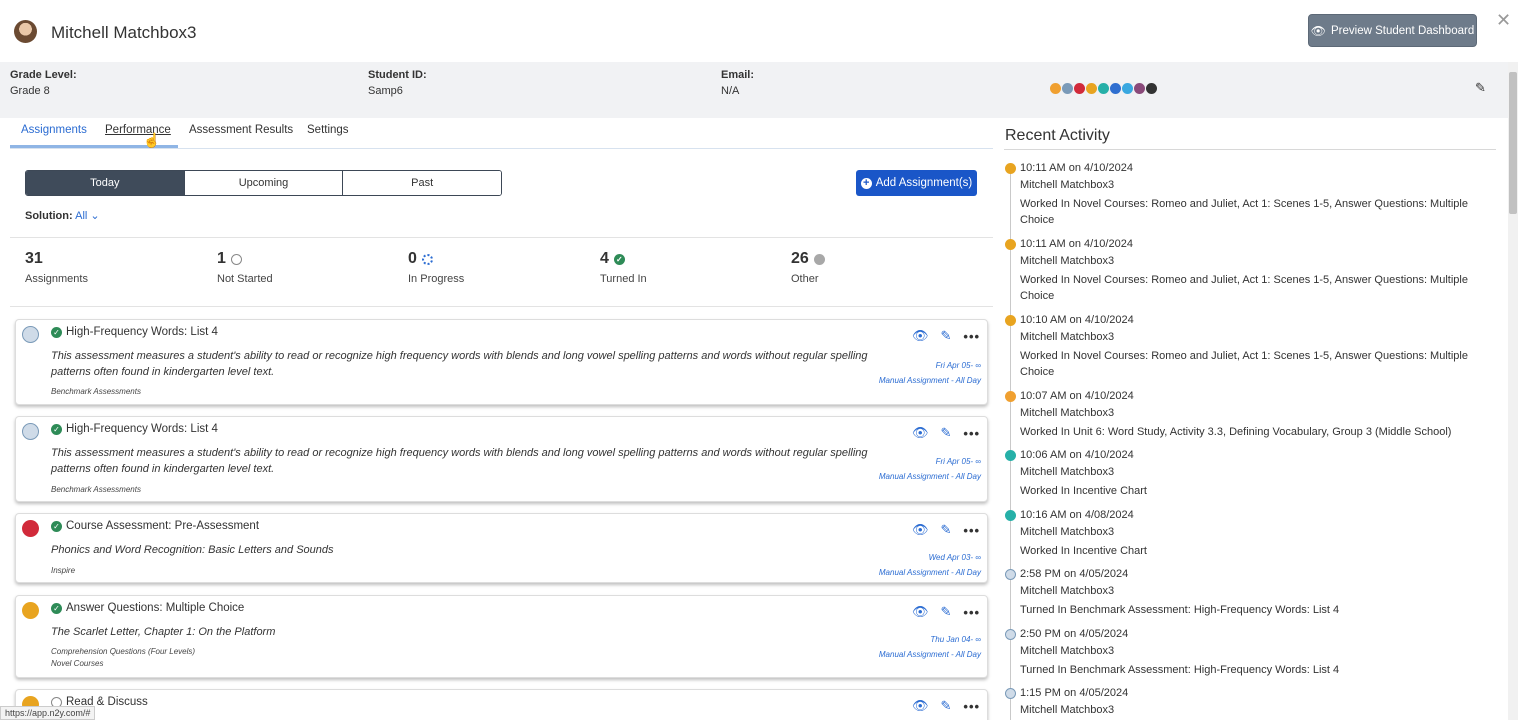 The width and height of the screenshot is (1518, 720). What do you see at coordinates (1503, 20) in the screenshot?
I see `close-icon: ✕` at bounding box center [1503, 20].